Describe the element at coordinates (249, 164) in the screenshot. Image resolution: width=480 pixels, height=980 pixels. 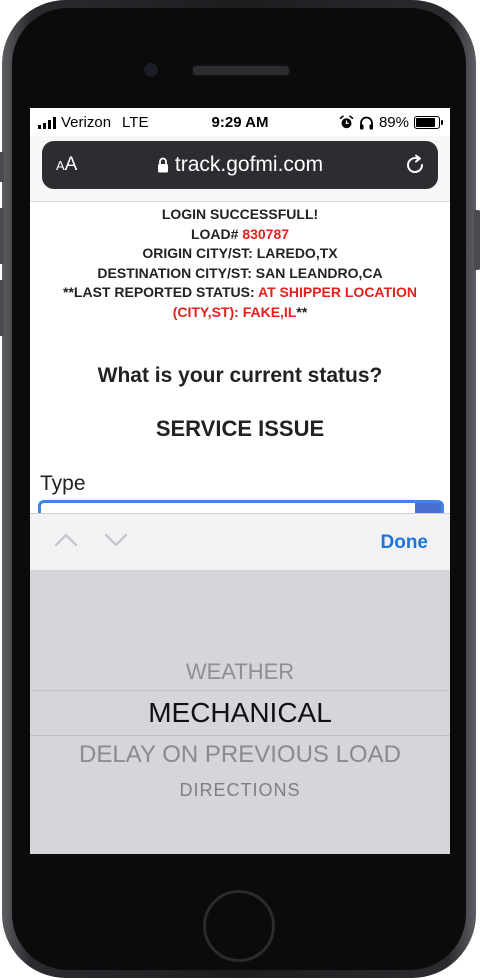
I see `url-text: track.gofmi.com` at that location.